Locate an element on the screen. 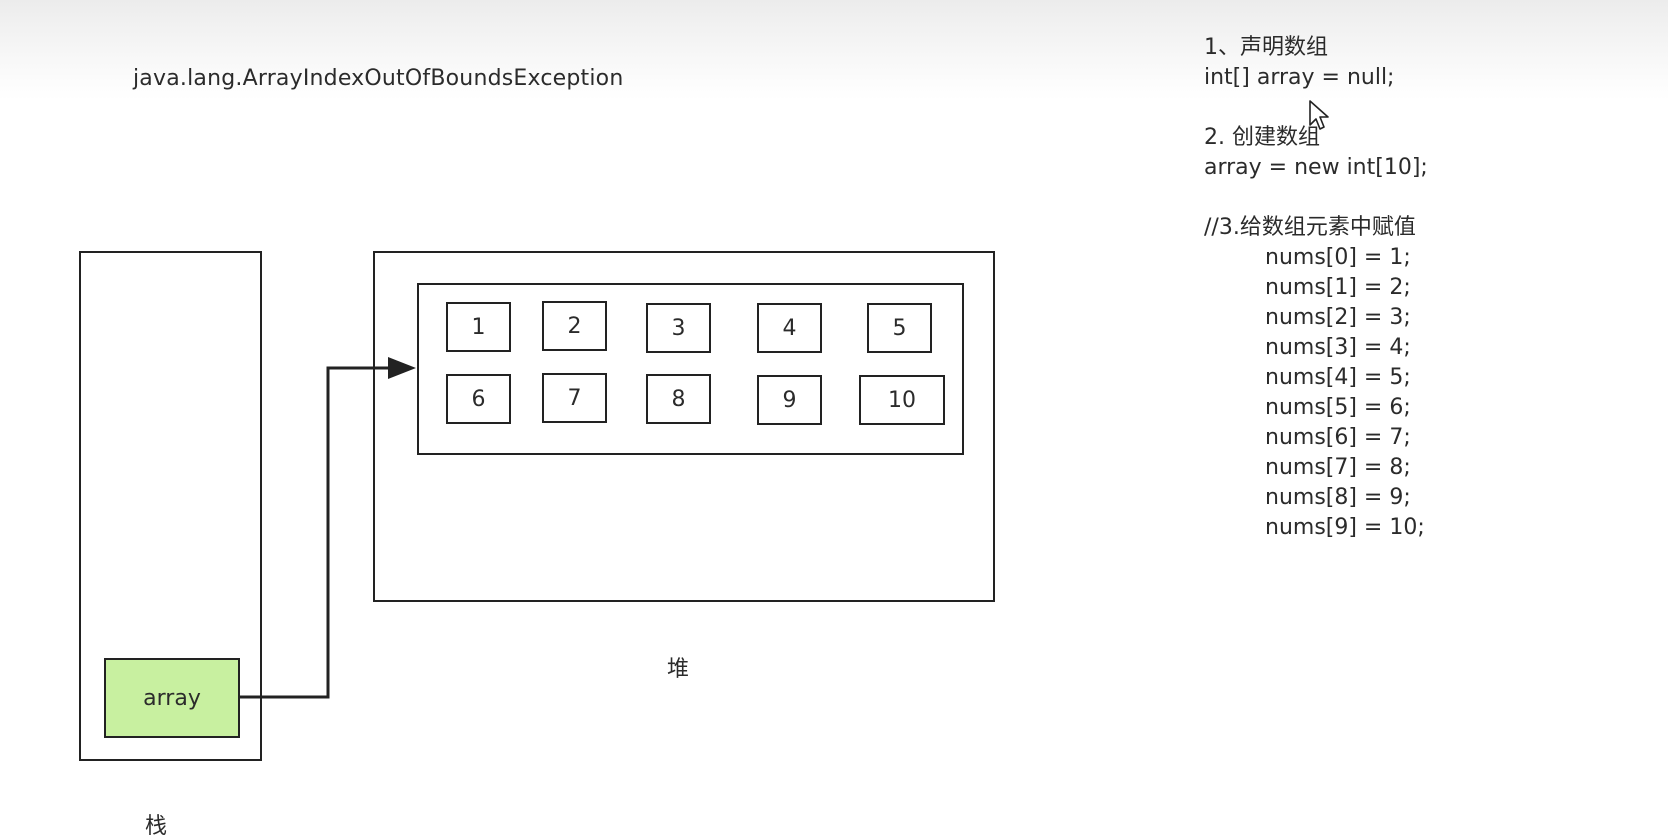 The width and height of the screenshot is (1668, 840). assignment-line: nums[9] = 10; is located at coordinates (1345, 527).